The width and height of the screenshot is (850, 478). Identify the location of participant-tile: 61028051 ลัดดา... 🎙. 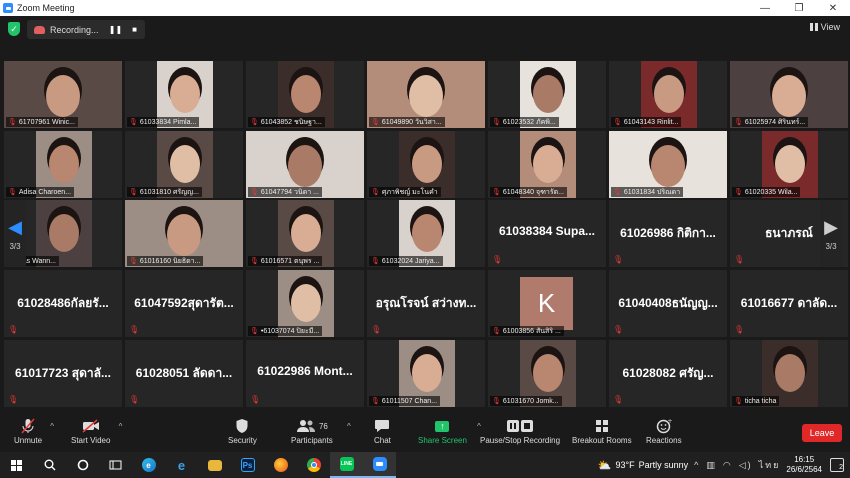
(184, 373).